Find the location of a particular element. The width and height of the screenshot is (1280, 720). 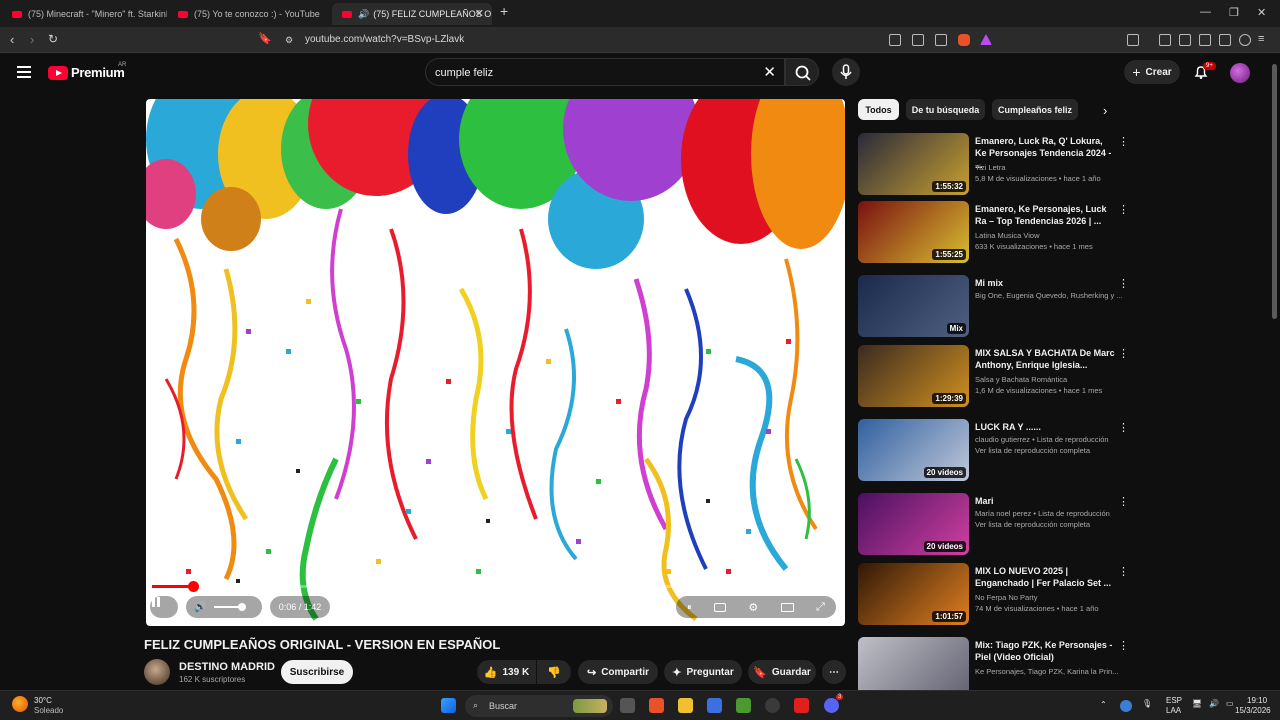

chip-all: Todos is located at coordinates (878, 109).